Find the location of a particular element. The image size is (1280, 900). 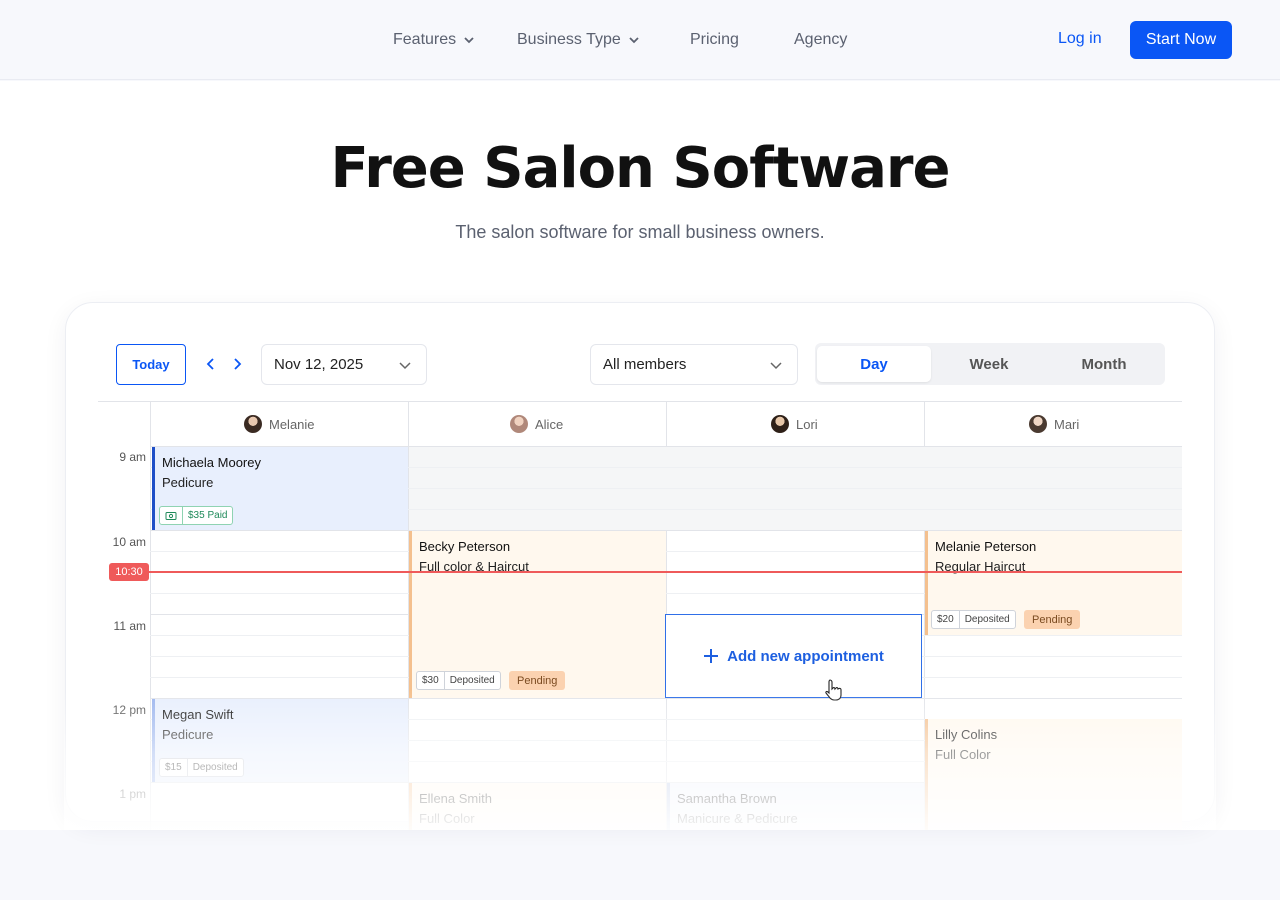

member-lori: Lori is located at coordinates (794, 424).